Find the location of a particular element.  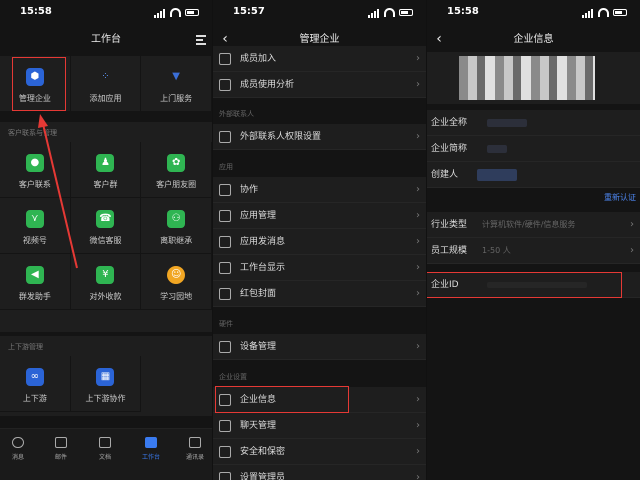

red-packet-icon is located at coordinates (225, 294).